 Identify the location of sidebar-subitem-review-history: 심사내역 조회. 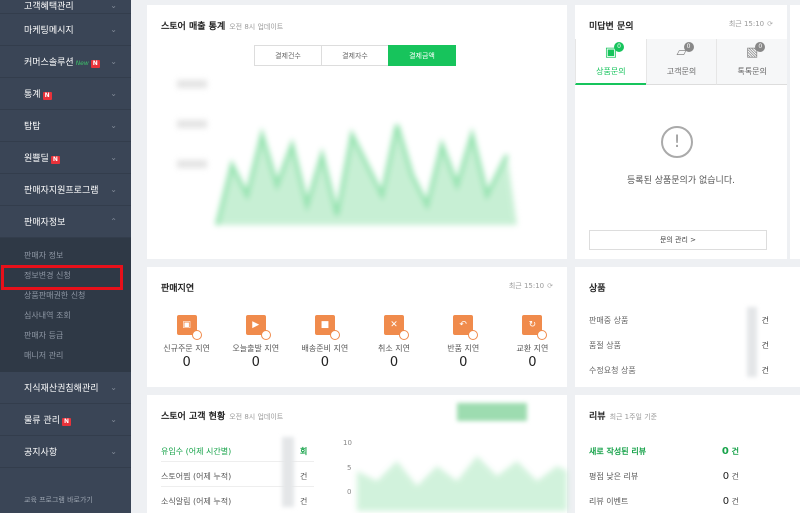
(65, 316).